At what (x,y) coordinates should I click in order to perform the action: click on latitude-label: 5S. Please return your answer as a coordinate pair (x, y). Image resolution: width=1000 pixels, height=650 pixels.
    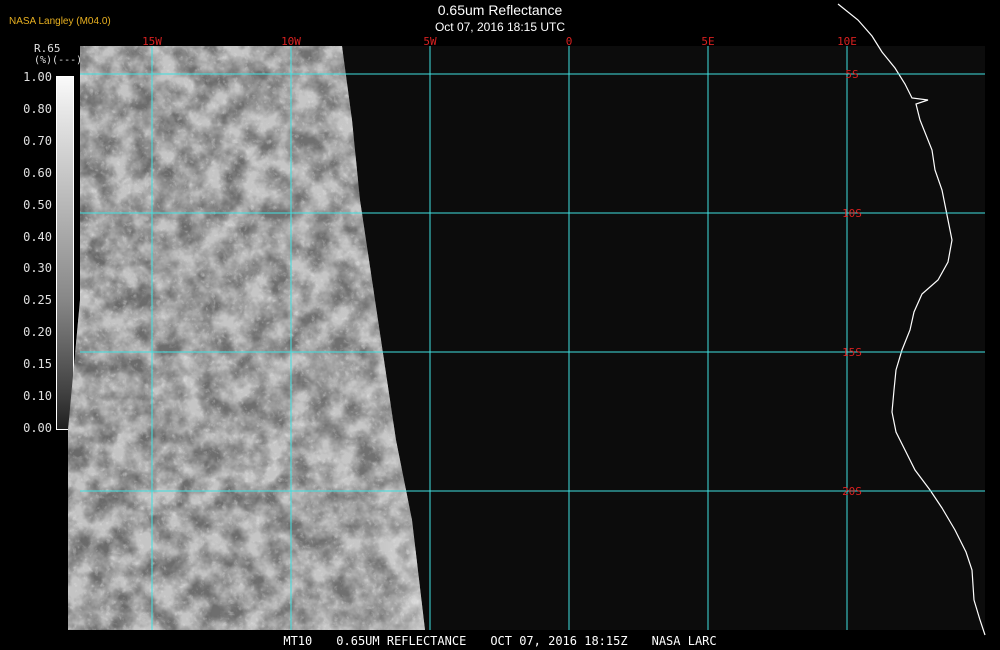
    Looking at the image, I should click on (851, 74).